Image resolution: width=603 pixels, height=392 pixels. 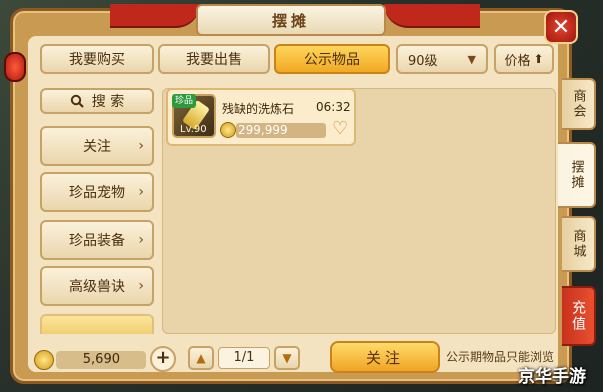 I want to click on site-watermark: 京华手游, so click(x=552, y=377).